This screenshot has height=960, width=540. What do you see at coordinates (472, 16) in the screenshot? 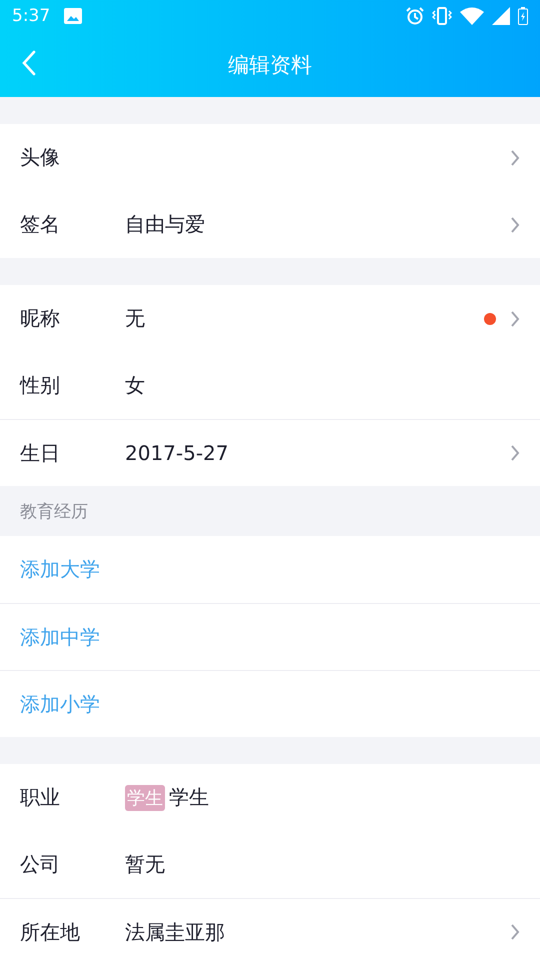
I see `wifi-icon` at bounding box center [472, 16].